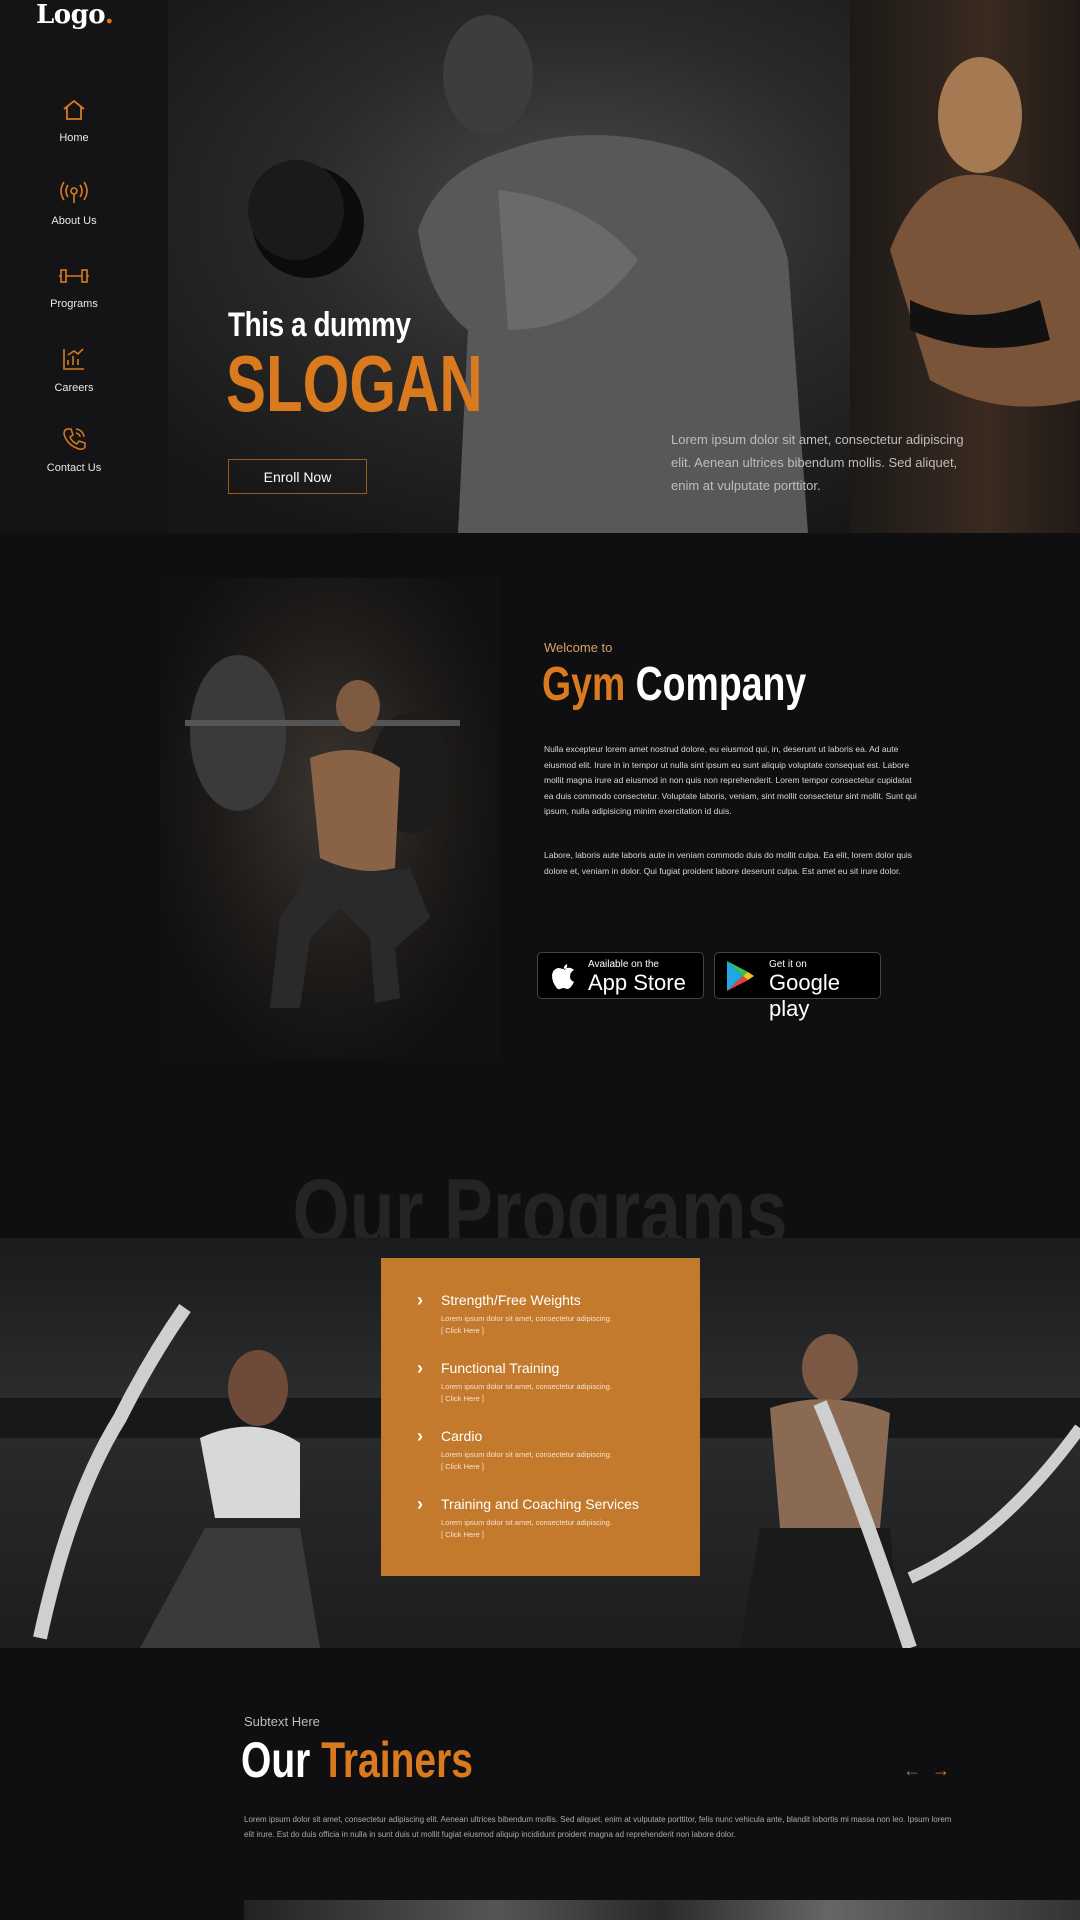  What do you see at coordinates (74, 468) in the screenshot?
I see `nav-label-contact: Contact Us` at bounding box center [74, 468].